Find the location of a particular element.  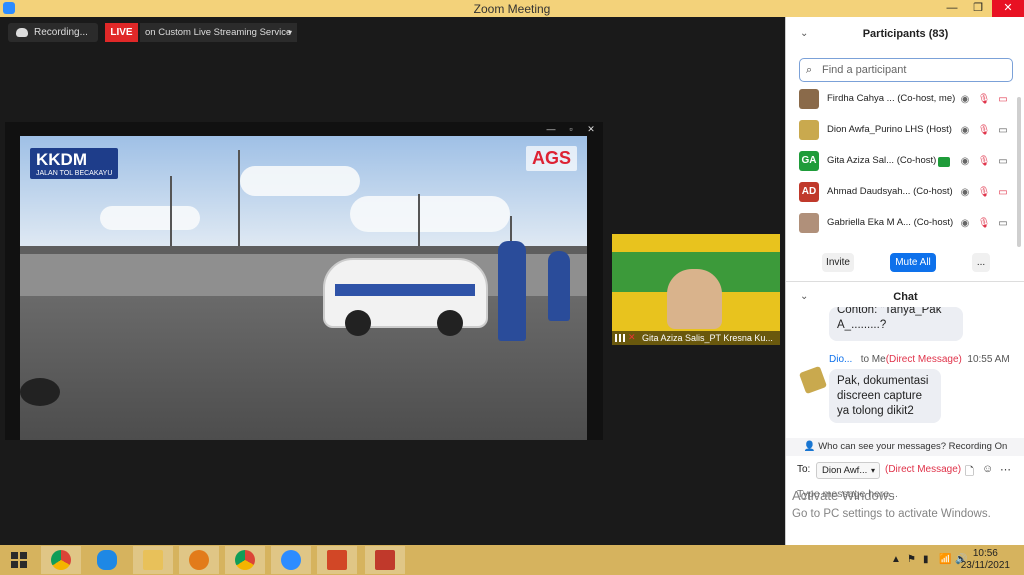

taskbar-powerpoint is located at coordinates (337, 560).